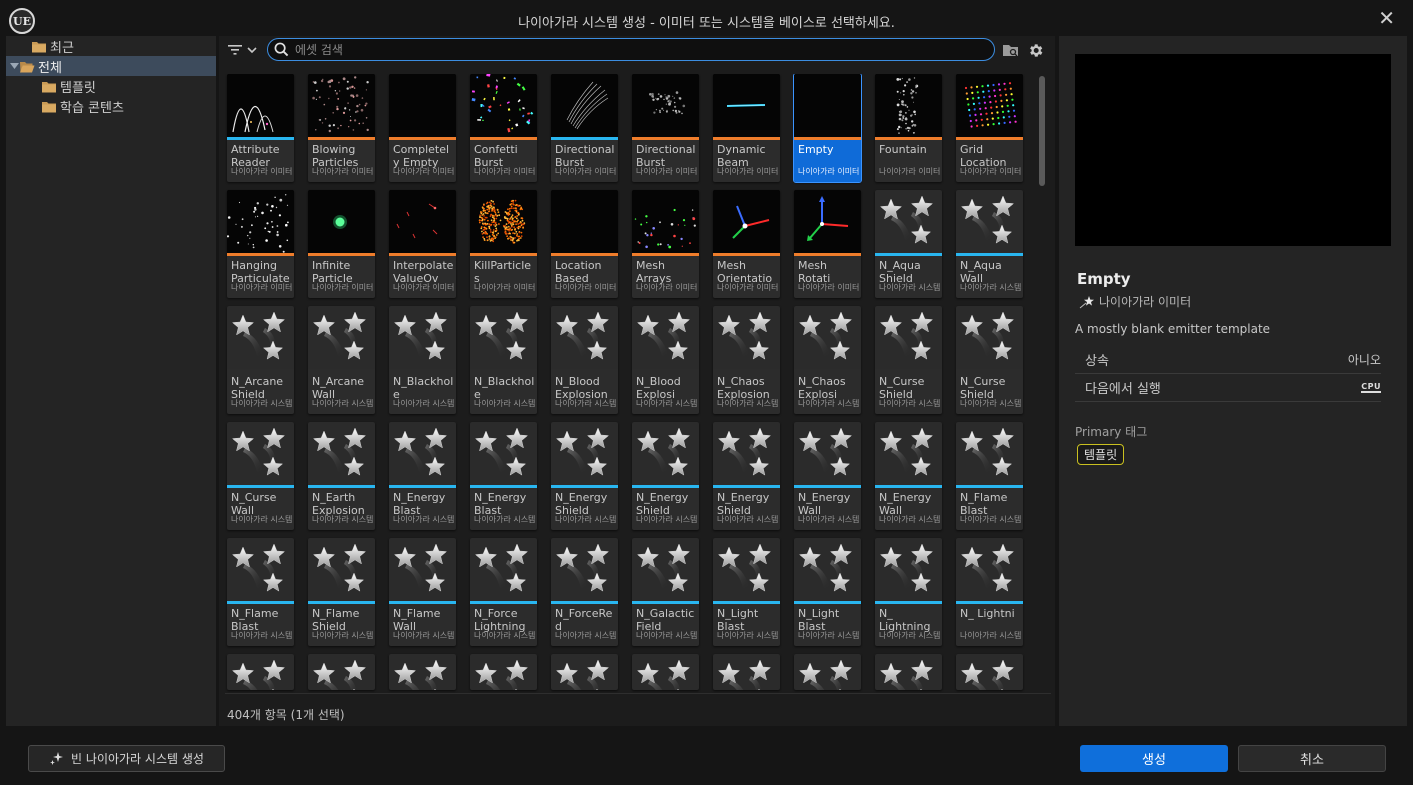 This screenshot has height=785, width=1413. I want to click on expand-arrow-icon, so click(14, 66).